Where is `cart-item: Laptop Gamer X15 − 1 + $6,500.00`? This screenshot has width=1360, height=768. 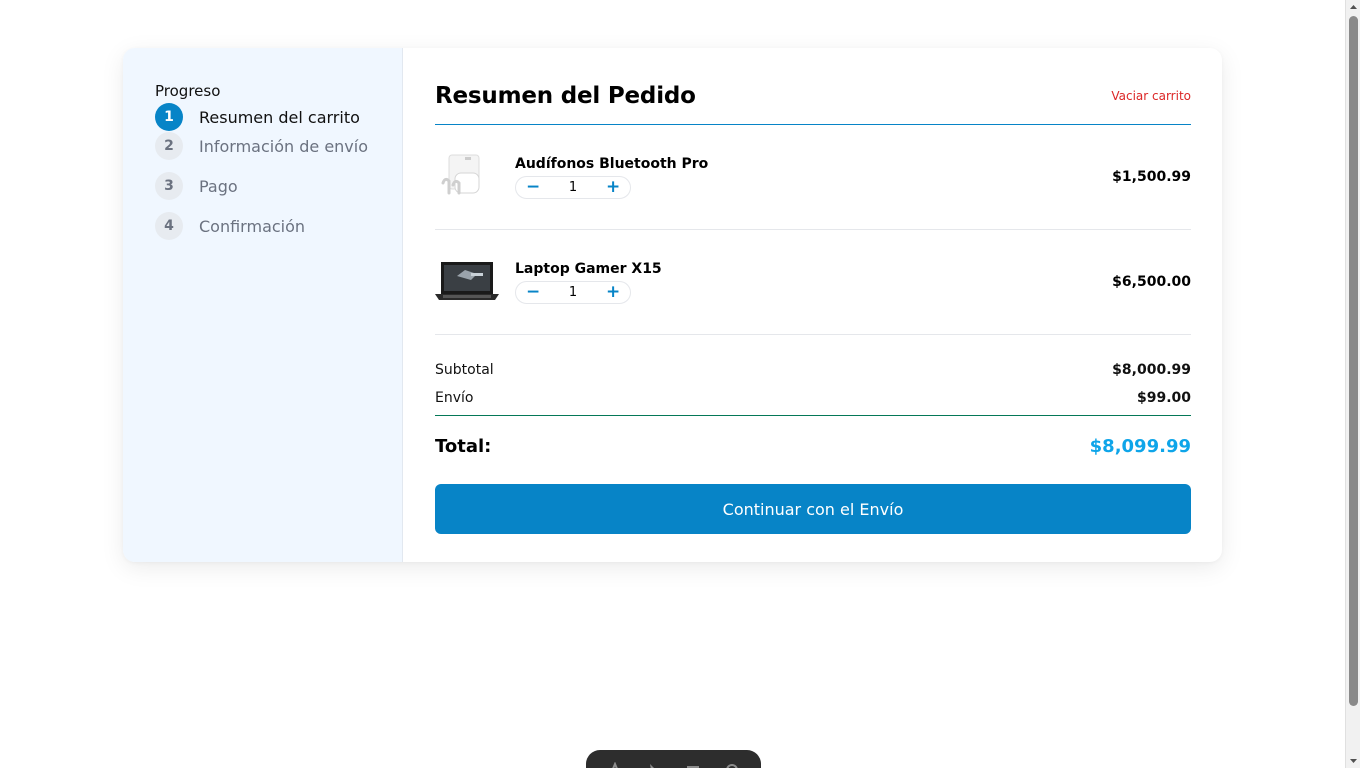
cart-item: Laptop Gamer X15 − 1 + $6,500.00 is located at coordinates (813, 282).